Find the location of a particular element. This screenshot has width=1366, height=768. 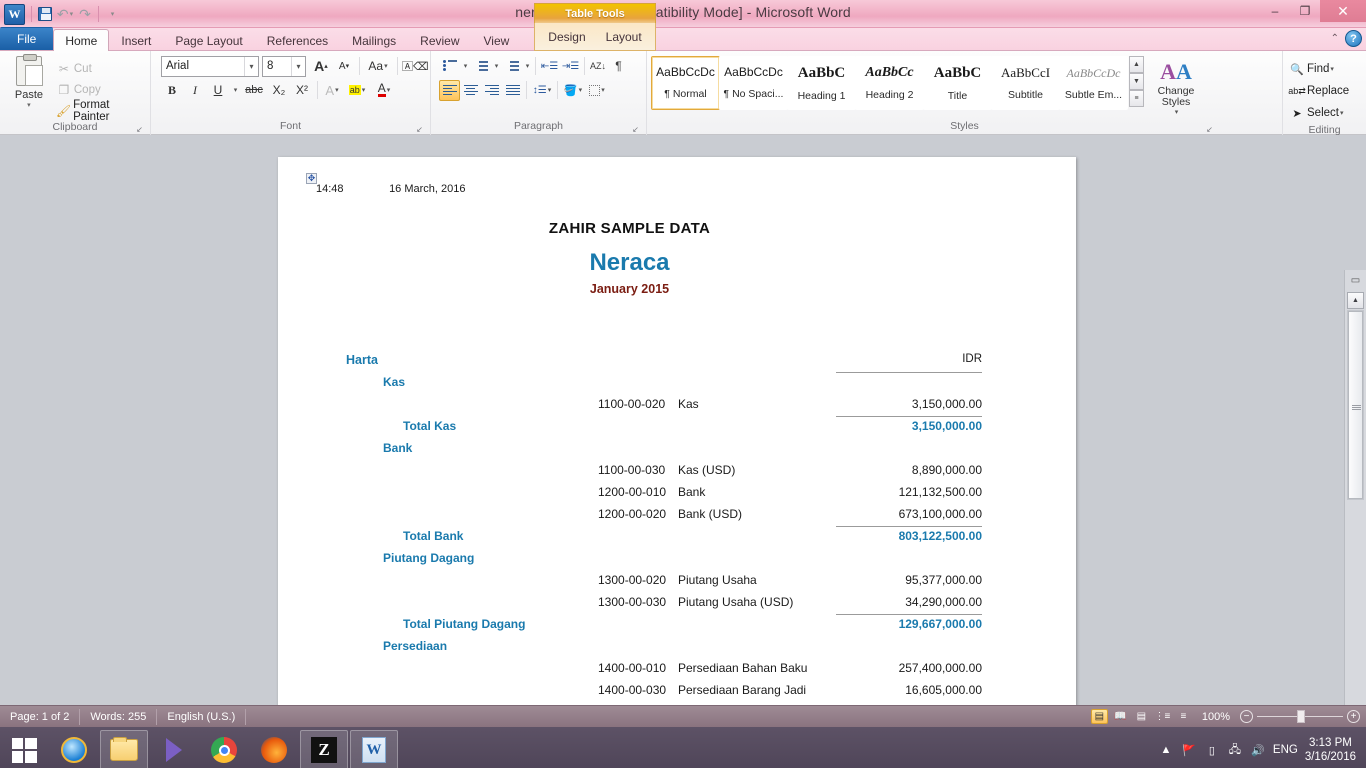

shrink-font-button: A ▾ is located at coordinates (344, 66).